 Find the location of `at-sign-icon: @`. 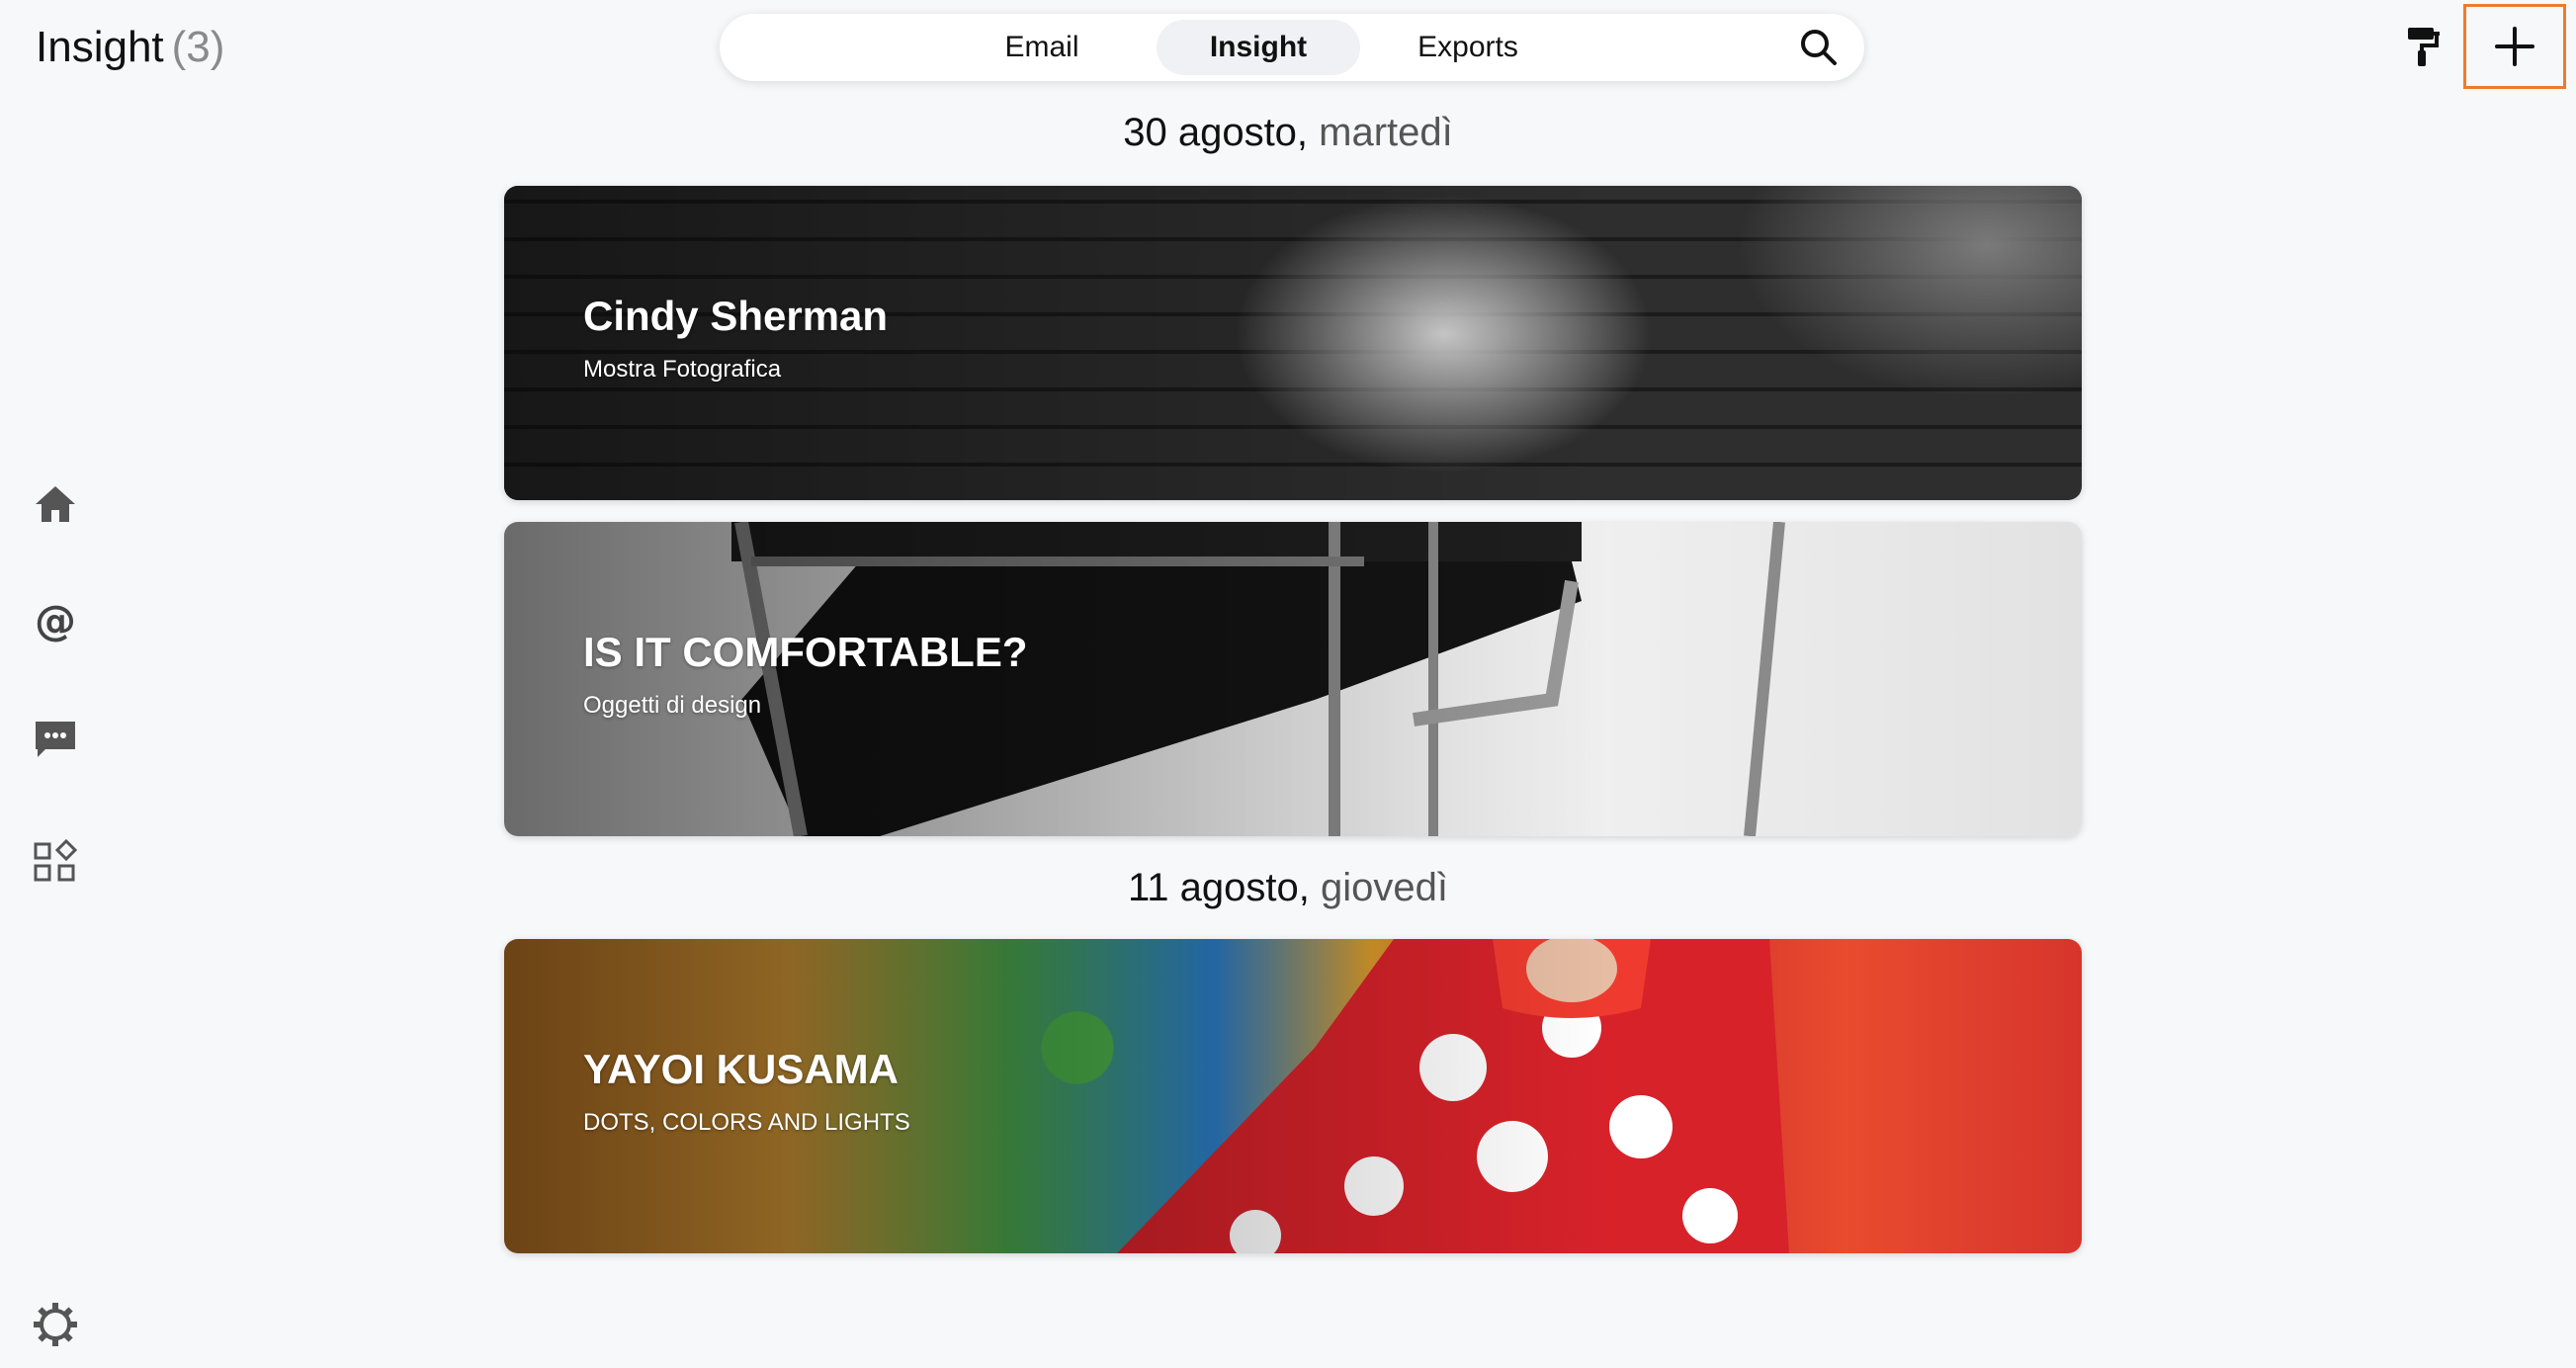

at-sign-icon: @ is located at coordinates (55, 620).